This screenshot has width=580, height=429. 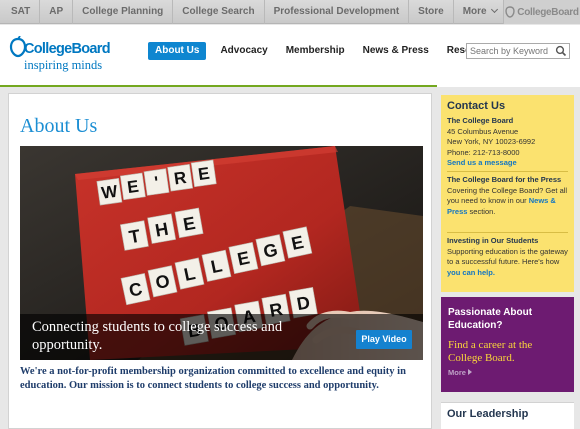 What do you see at coordinates (337, 12) in the screenshot?
I see `utility-link-professional-development: Professional Development` at bounding box center [337, 12].